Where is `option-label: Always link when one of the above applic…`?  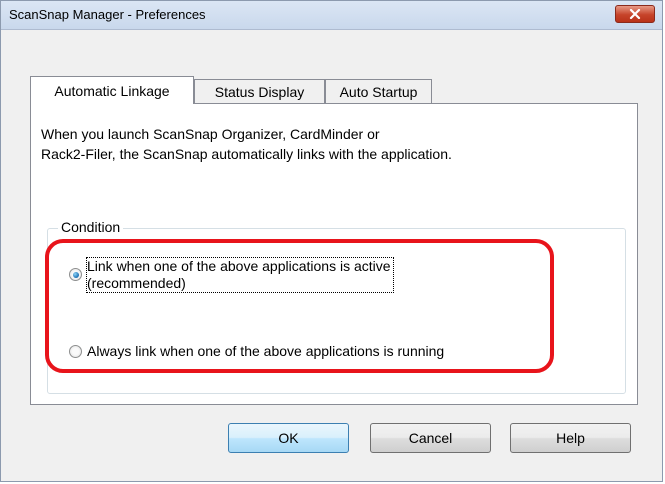 option-label: Always link when one of the above applic… is located at coordinates (266, 351).